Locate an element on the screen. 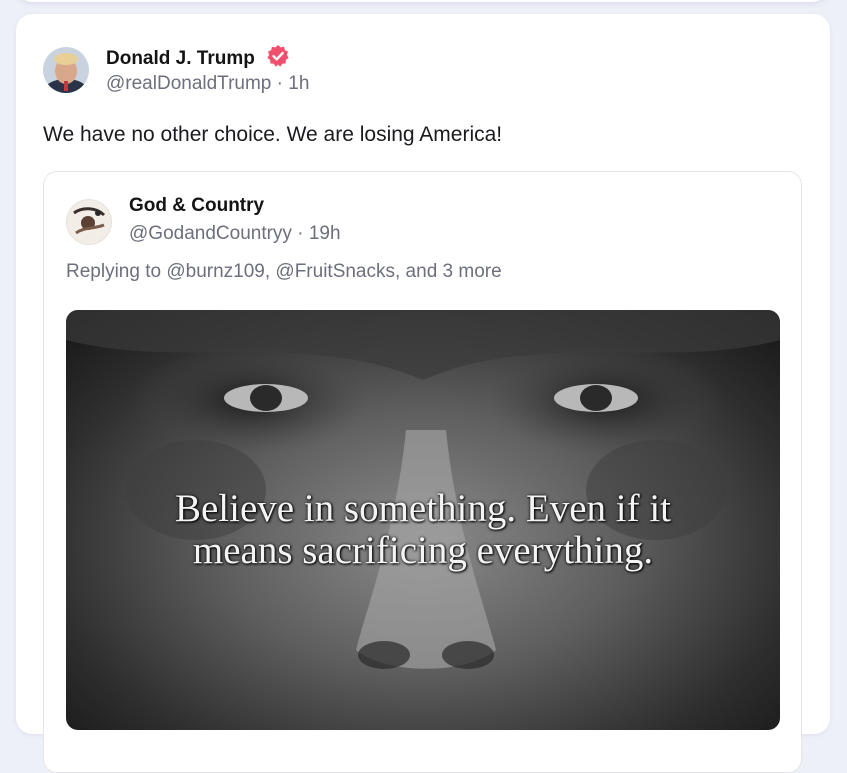 The height and width of the screenshot is (773, 847). post-time: 1h is located at coordinates (298, 83).